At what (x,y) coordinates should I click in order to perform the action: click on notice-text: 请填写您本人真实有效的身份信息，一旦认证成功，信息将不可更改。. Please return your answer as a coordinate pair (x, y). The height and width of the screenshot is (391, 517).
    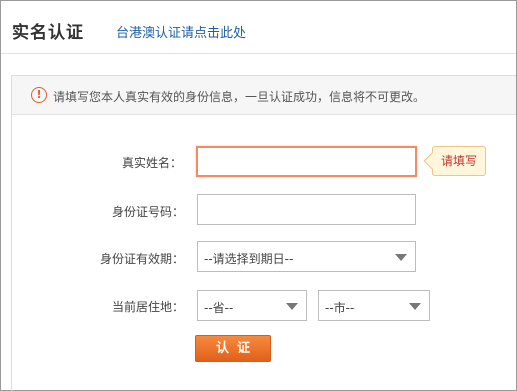
    Looking at the image, I should click on (239, 97).